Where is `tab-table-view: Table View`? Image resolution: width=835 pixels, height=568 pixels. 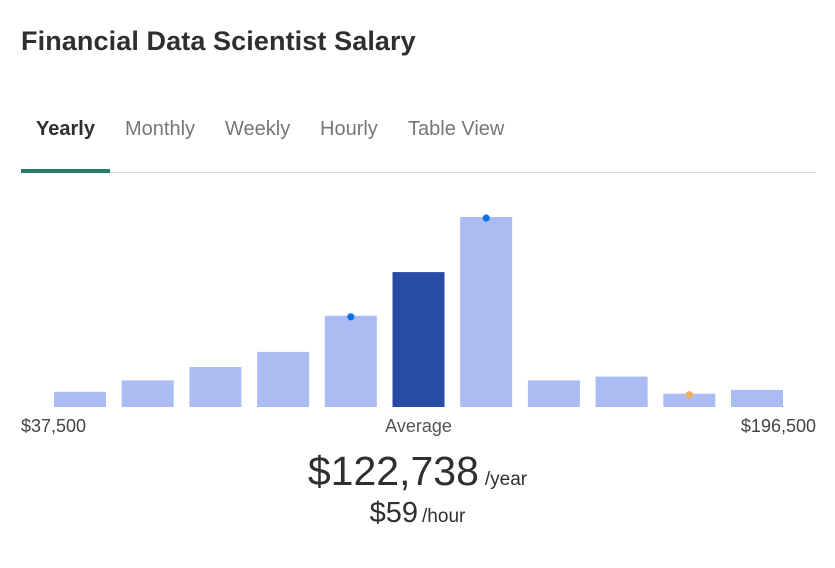
tab-table-view: Table View is located at coordinates (456, 129).